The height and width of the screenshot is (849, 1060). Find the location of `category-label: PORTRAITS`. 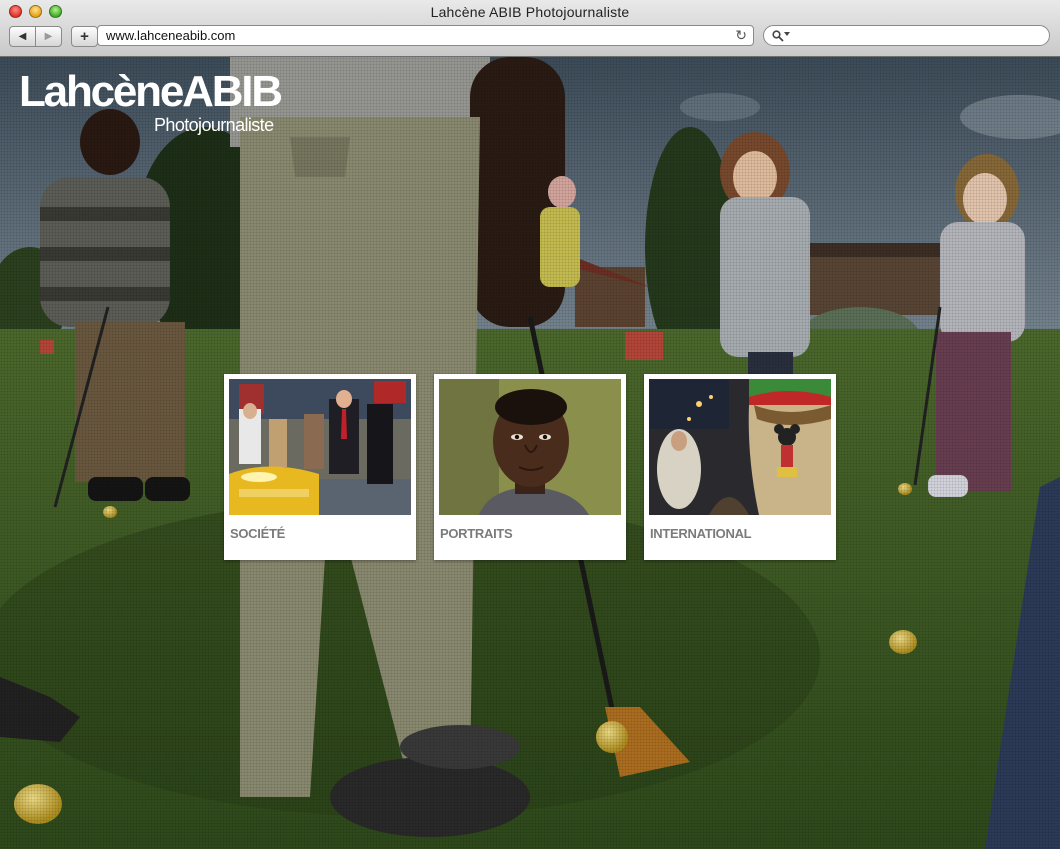

category-label: PORTRAITS is located at coordinates (476, 533).